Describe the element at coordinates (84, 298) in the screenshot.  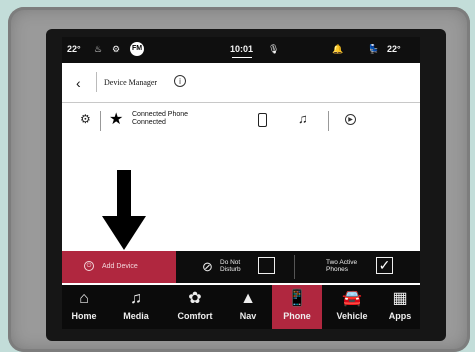
I see `home-icon: ⌂` at that location.